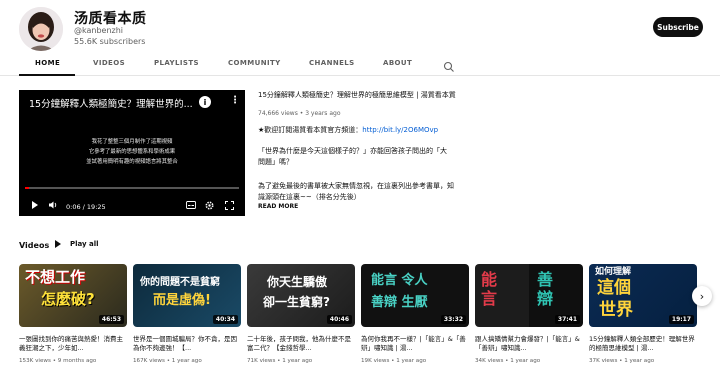  Describe the element at coordinates (167, 361) in the screenshot. I see `video-meta: 167K views • 1 year ago` at that location.